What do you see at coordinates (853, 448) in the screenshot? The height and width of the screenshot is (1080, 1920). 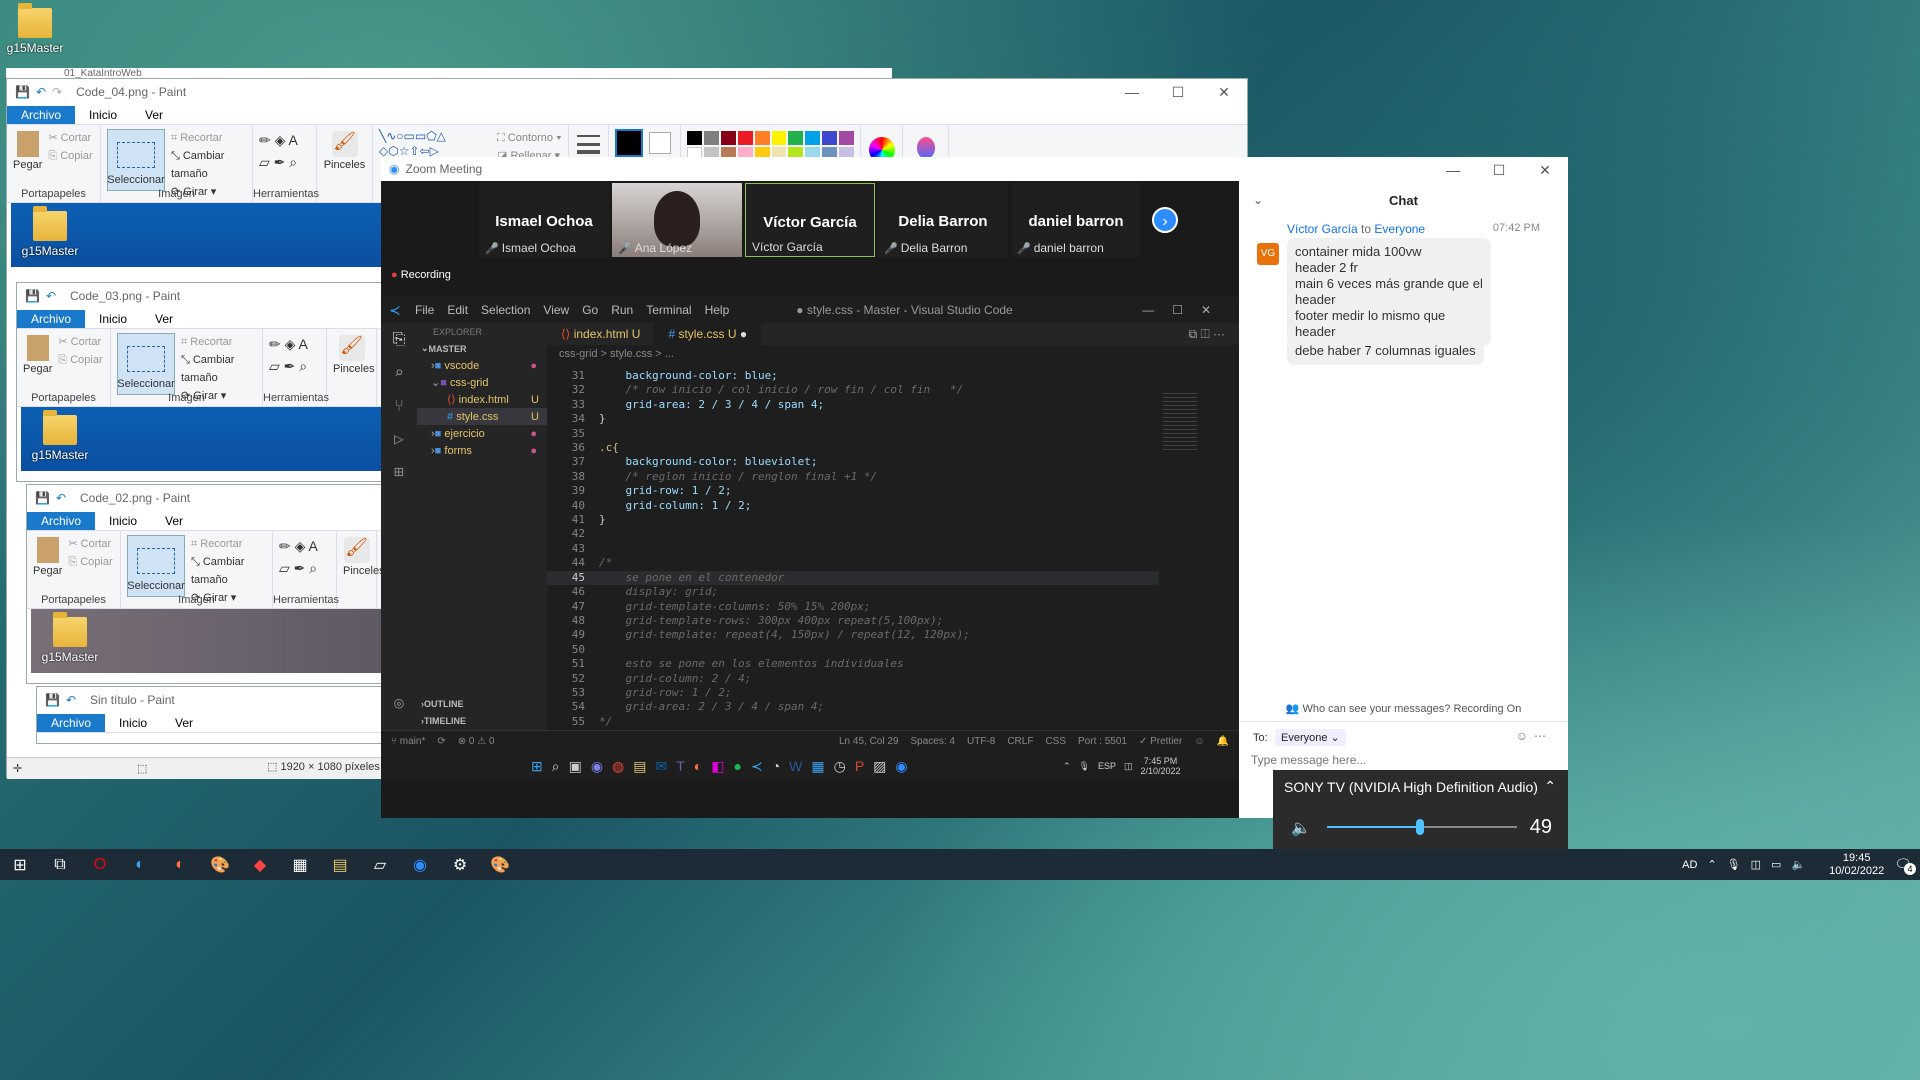 I see `code-line: 36 .c{` at bounding box center [853, 448].